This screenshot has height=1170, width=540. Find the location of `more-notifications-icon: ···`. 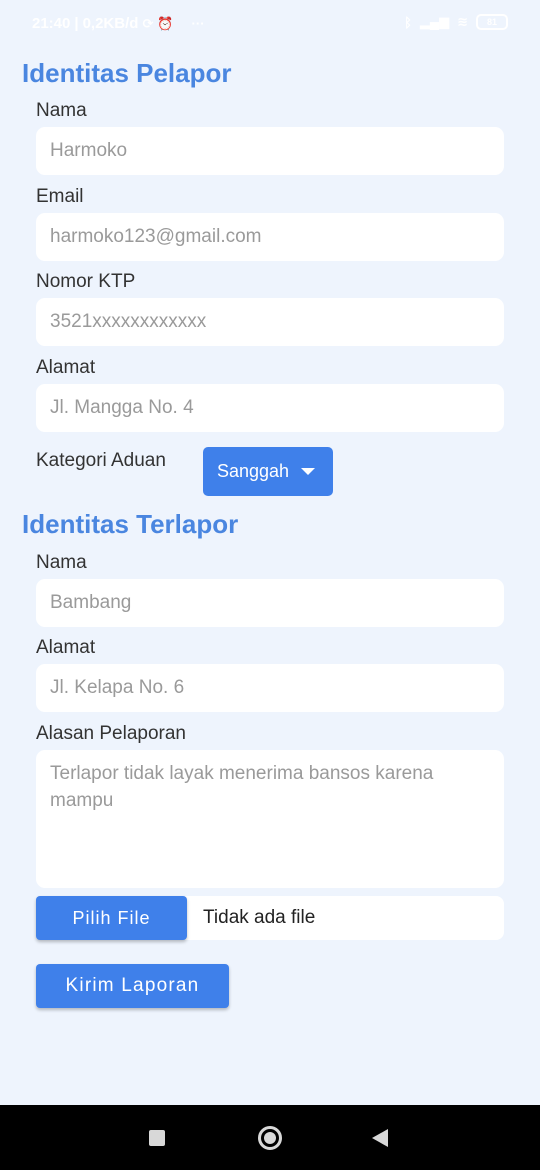

more-notifications-icon: ··· is located at coordinates (198, 23).